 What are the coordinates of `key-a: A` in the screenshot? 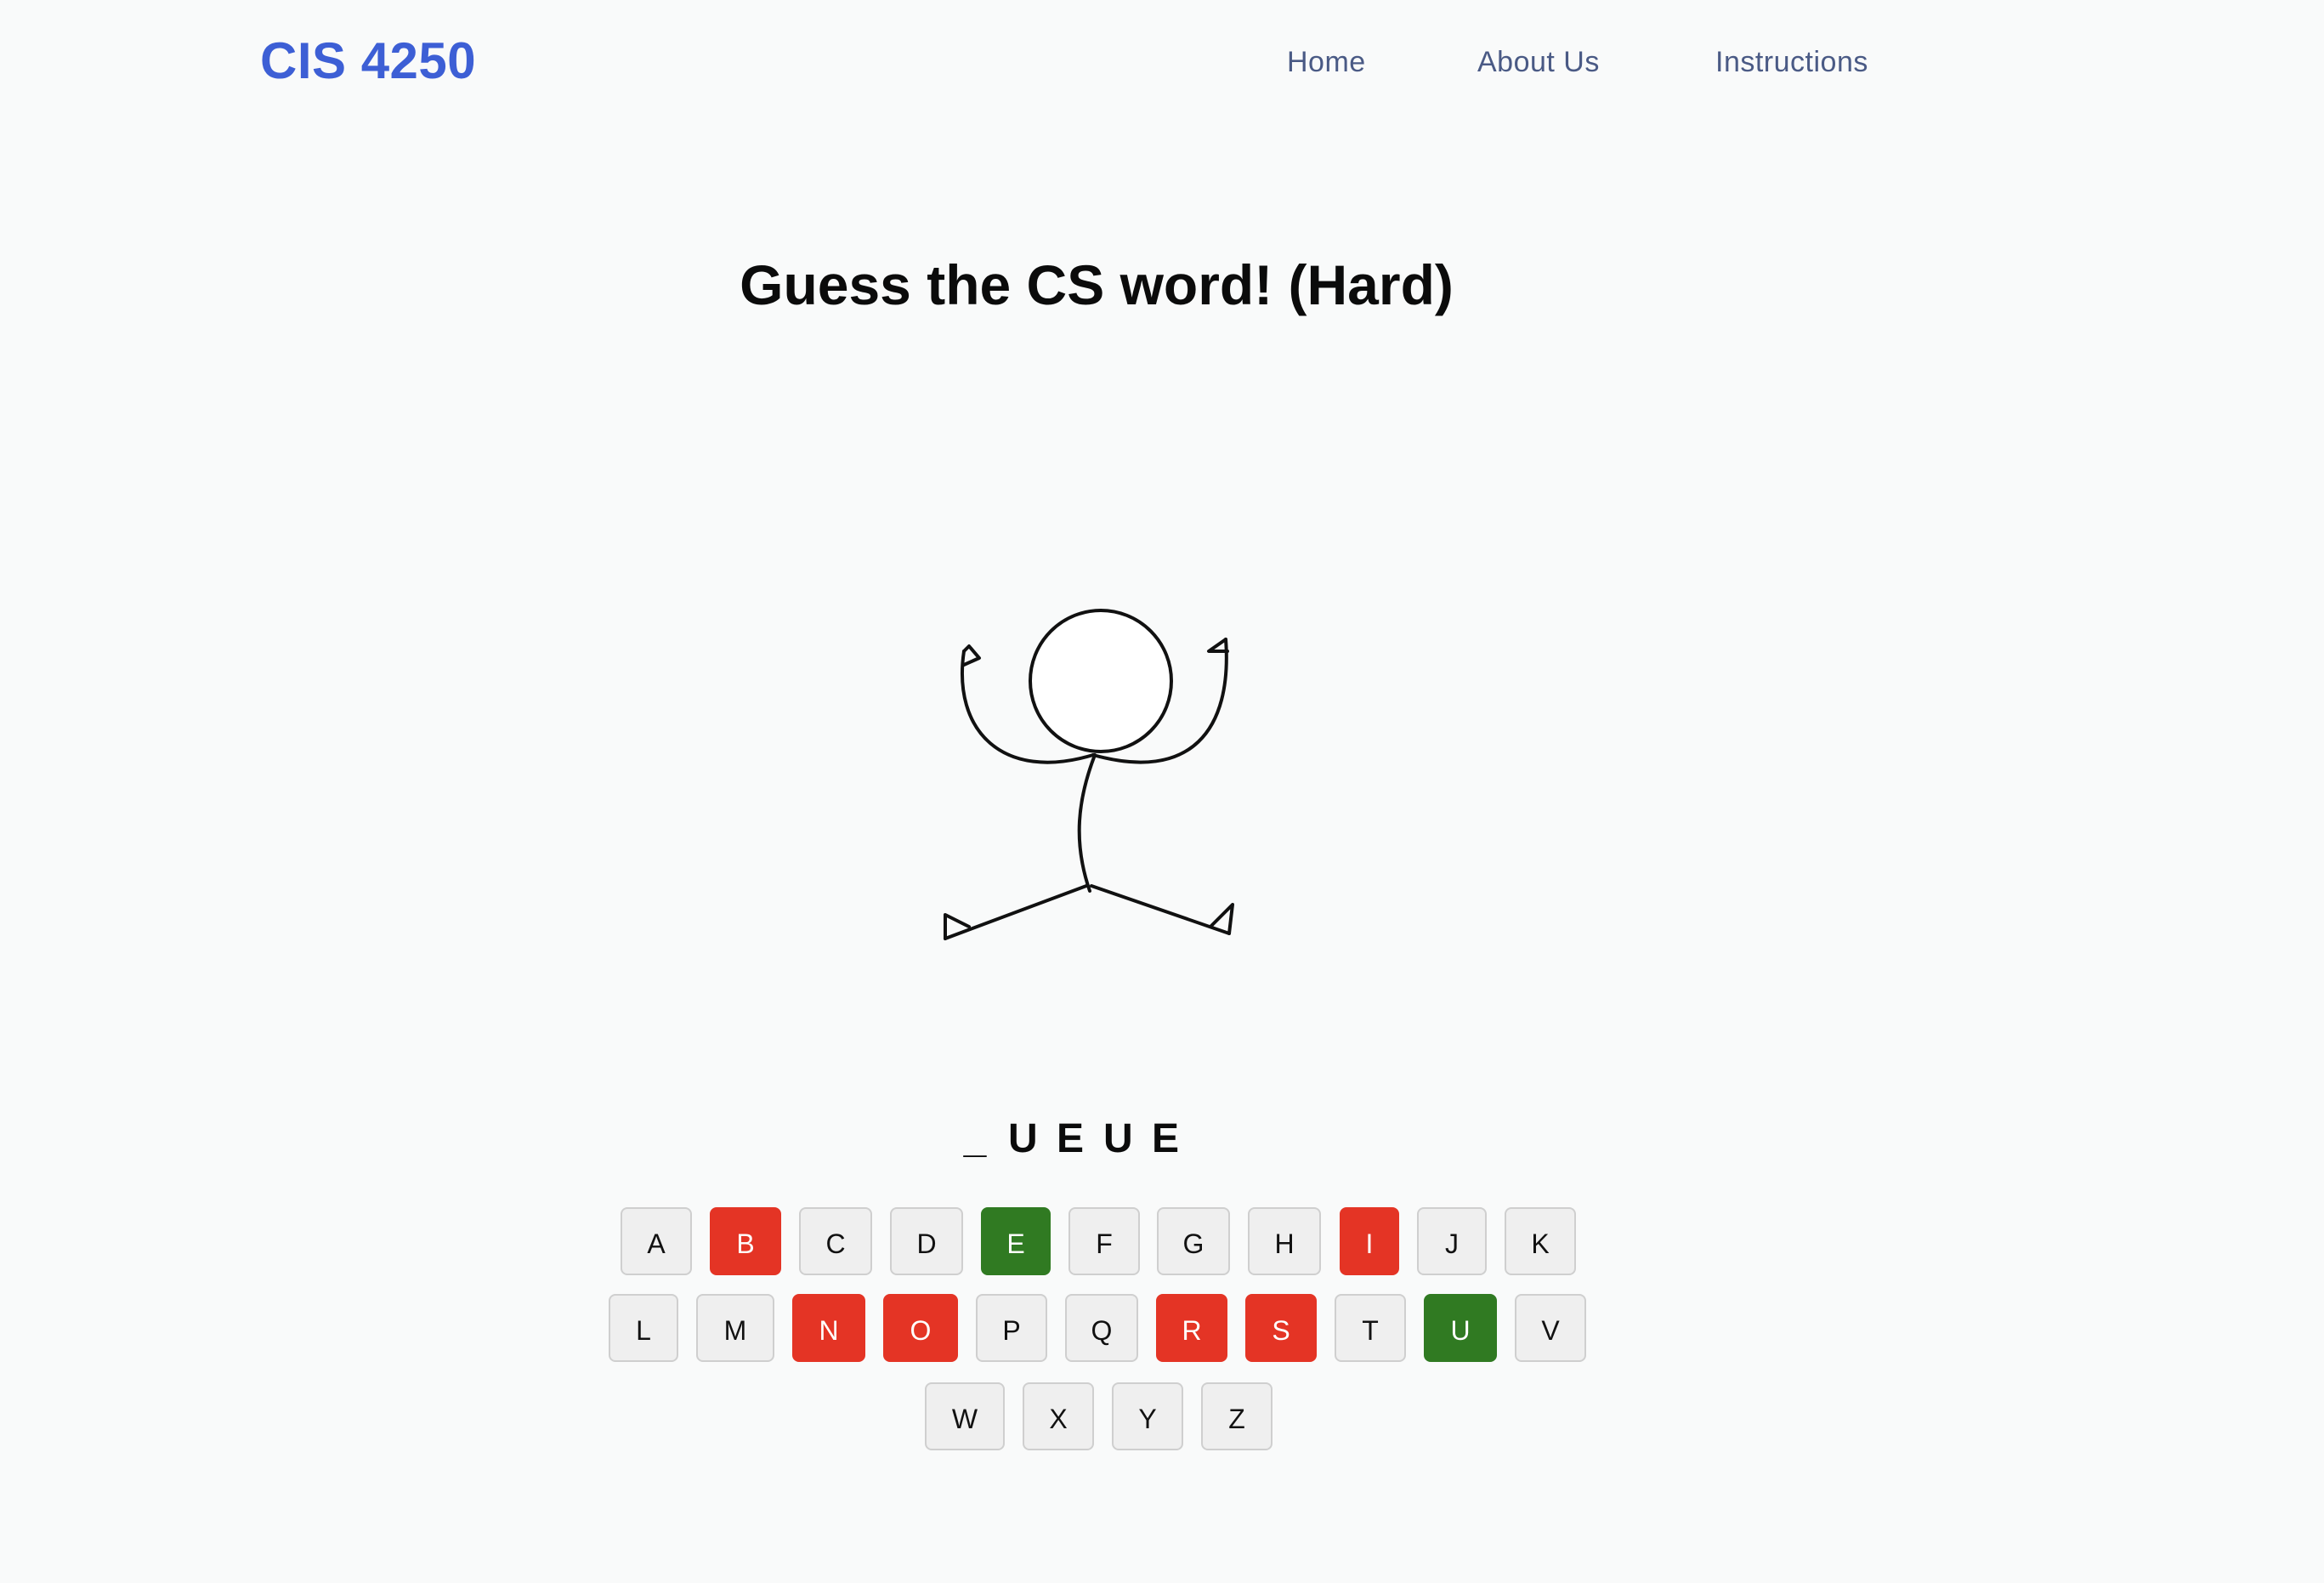 It's located at (656, 1241).